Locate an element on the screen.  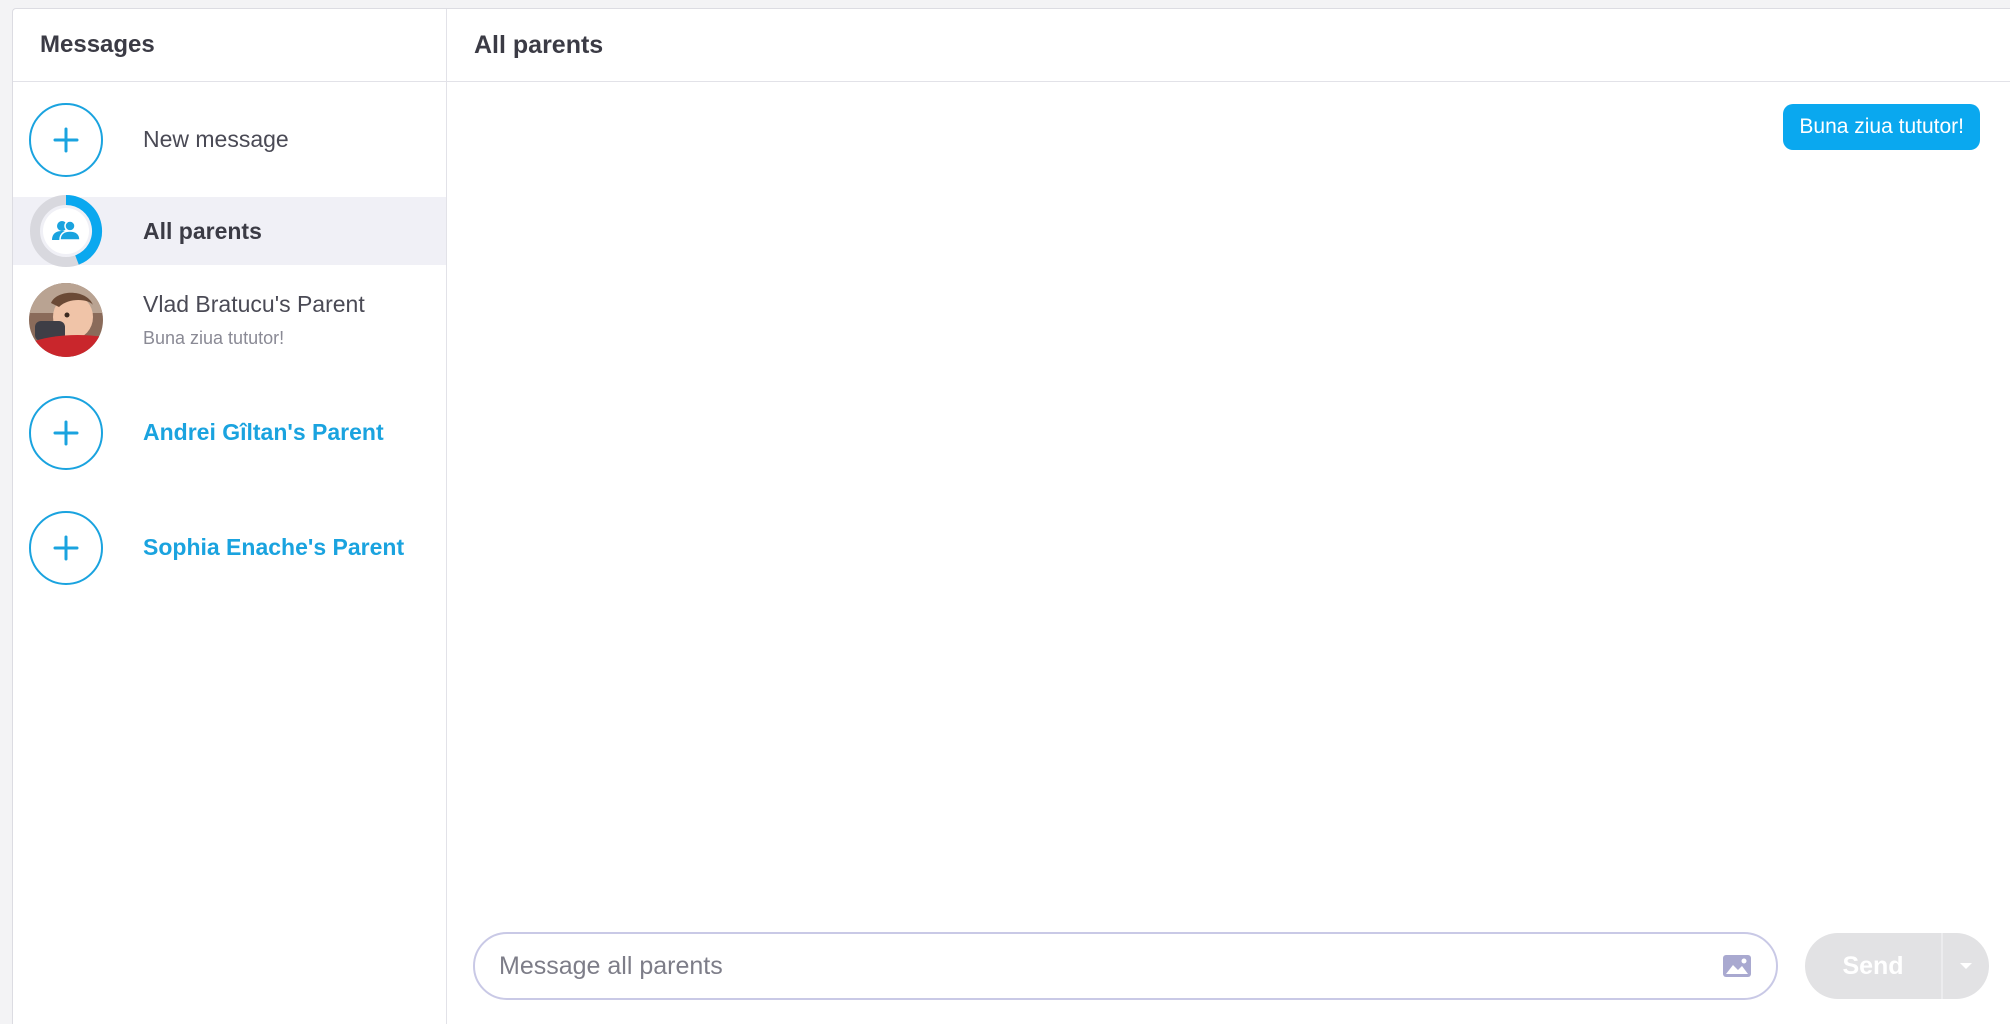
caret-down-icon is located at coordinates (1966, 966).